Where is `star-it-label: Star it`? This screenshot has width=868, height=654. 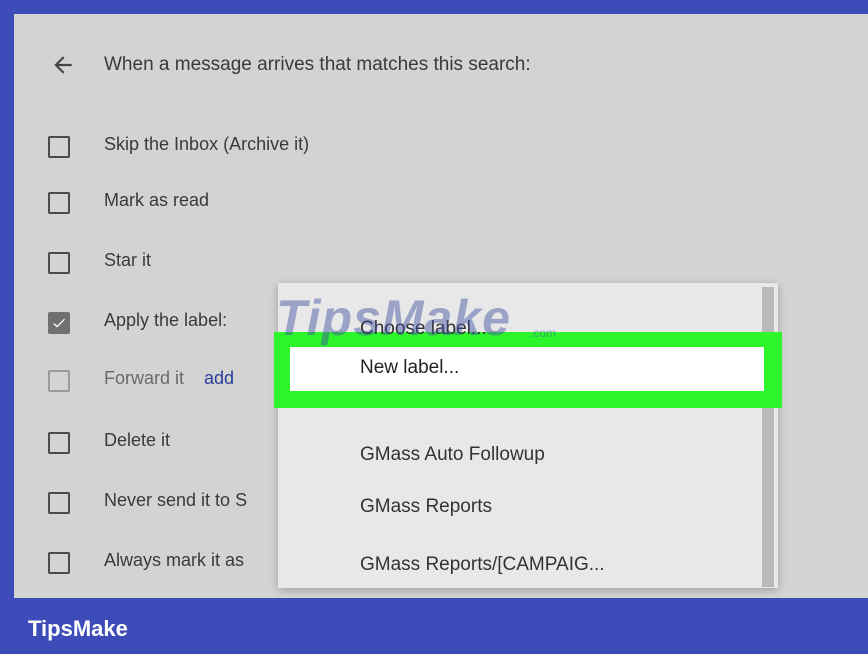 star-it-label: Star it is located at coordinates (128, 260).